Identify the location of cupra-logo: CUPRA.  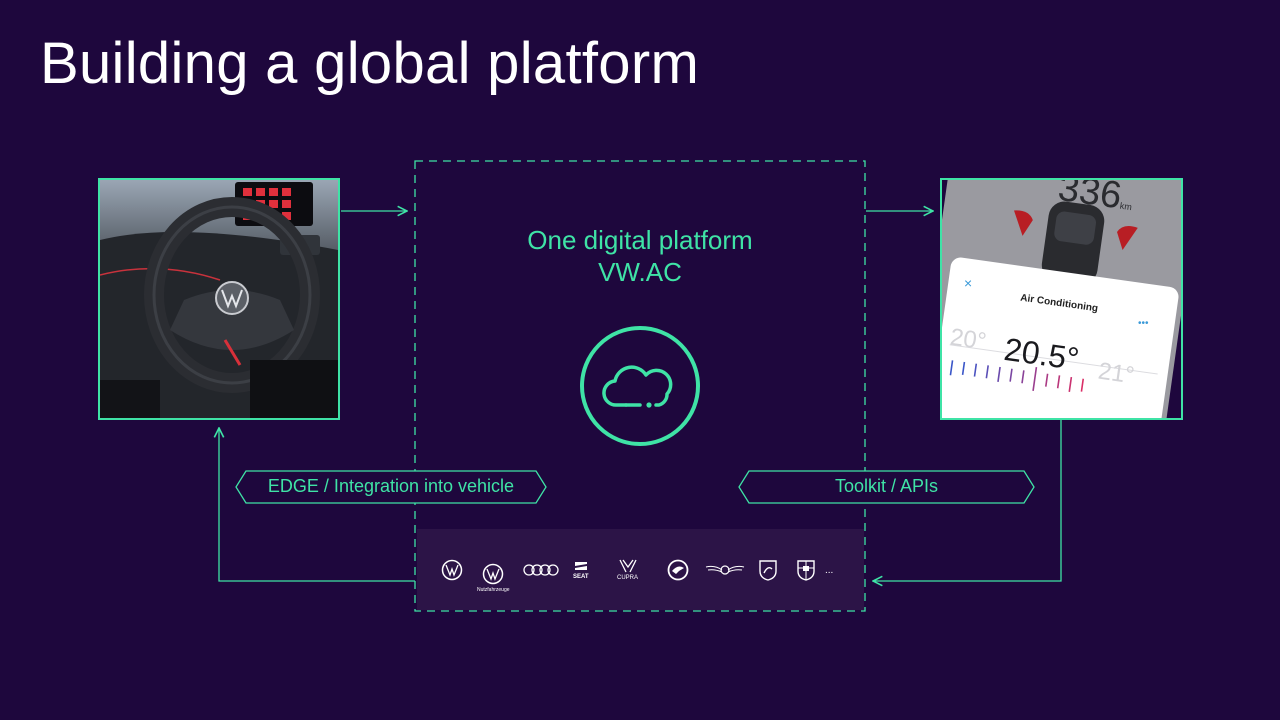
(627, 569).